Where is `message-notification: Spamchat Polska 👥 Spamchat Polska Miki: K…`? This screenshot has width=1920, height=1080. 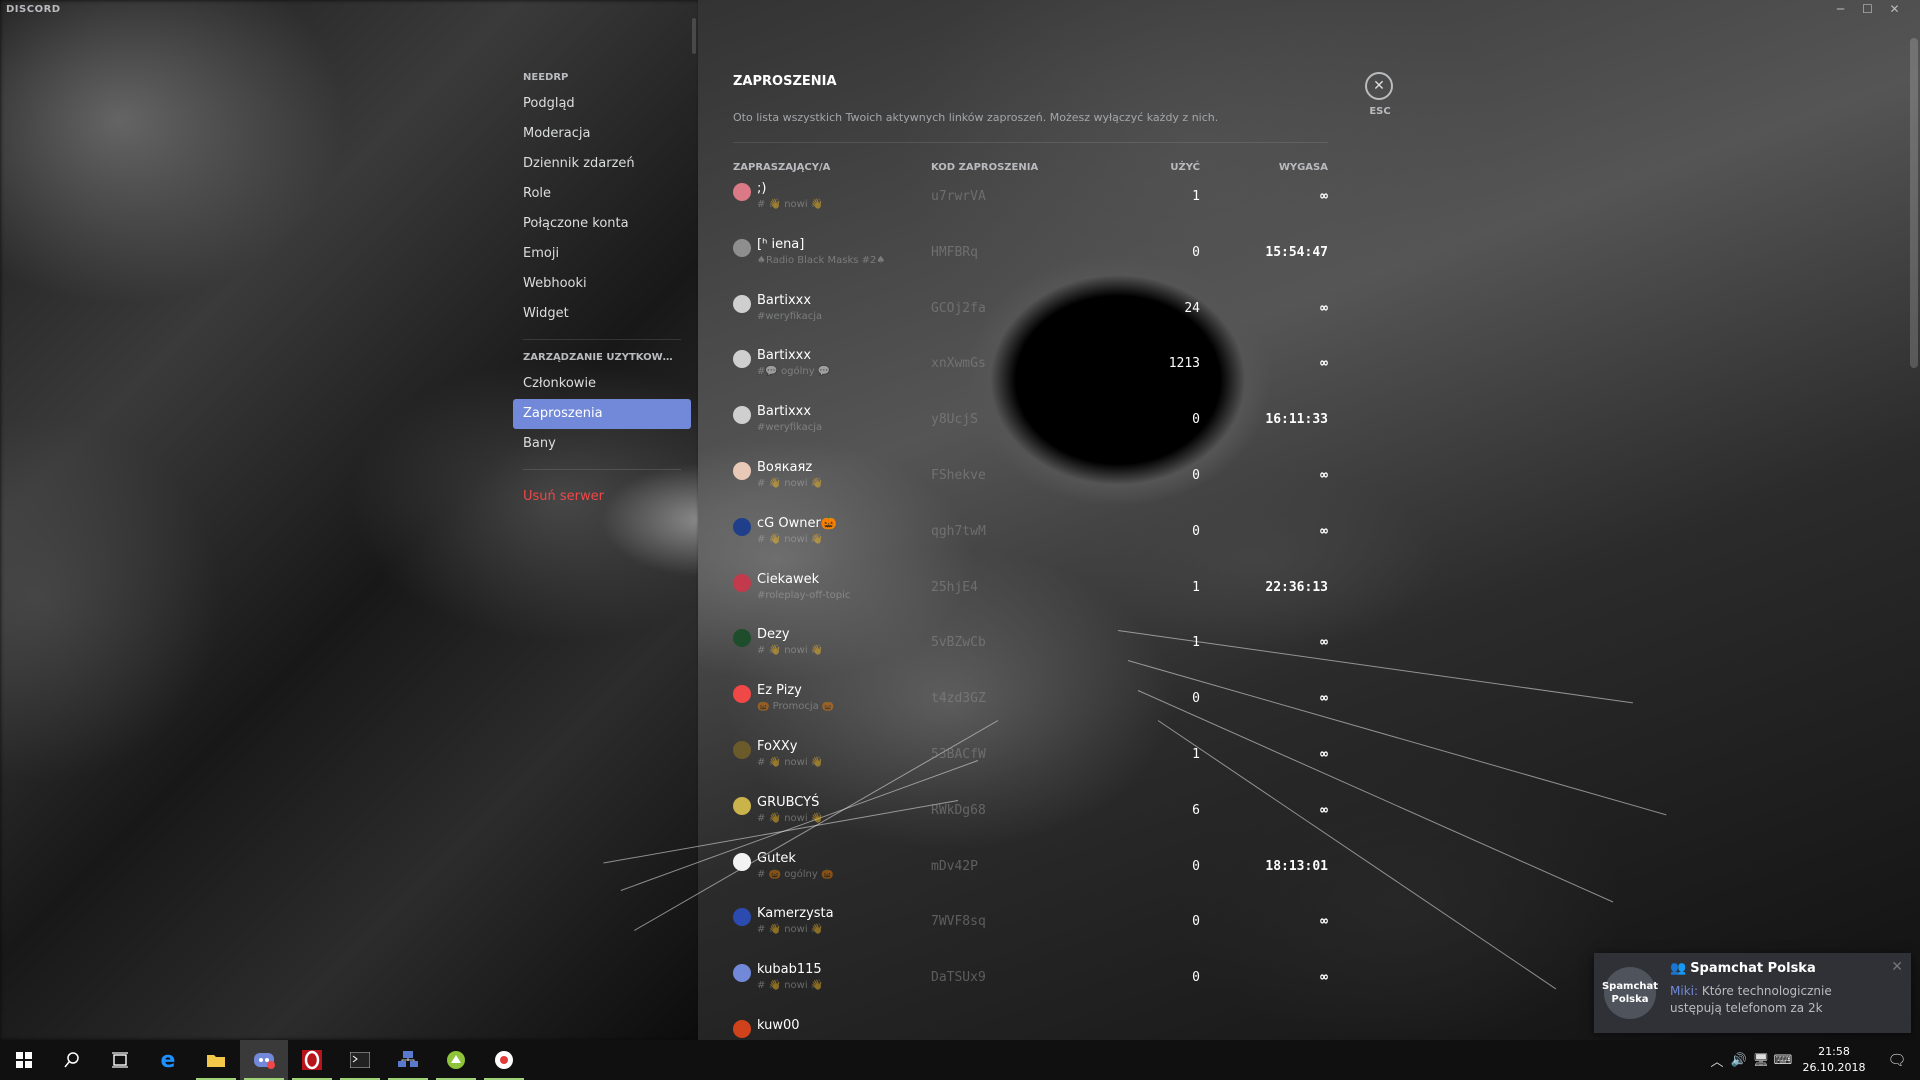
message-notification: Spamchat Polska 👥 Spamchat Polska Miki: K… is located at coordinates (1752, 993).